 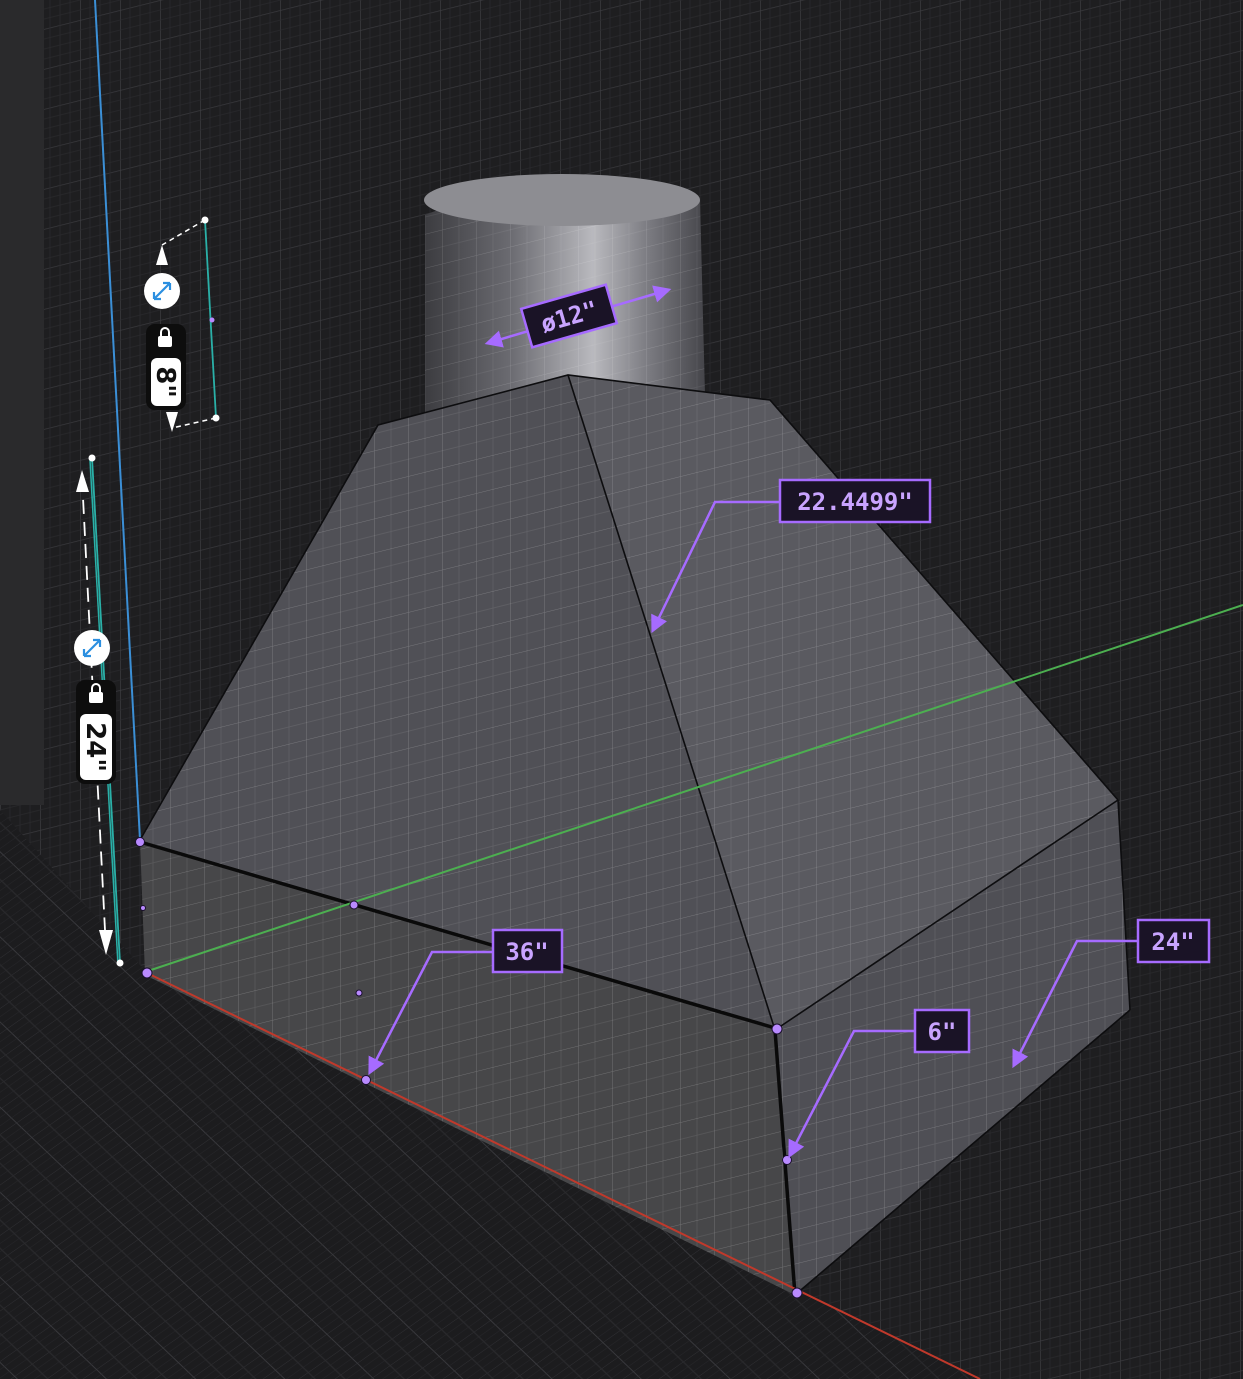 What do you see at coordinates (22, 402) in the screenshot?
I see `left-panel-edge` at bounding box center [22, 402].